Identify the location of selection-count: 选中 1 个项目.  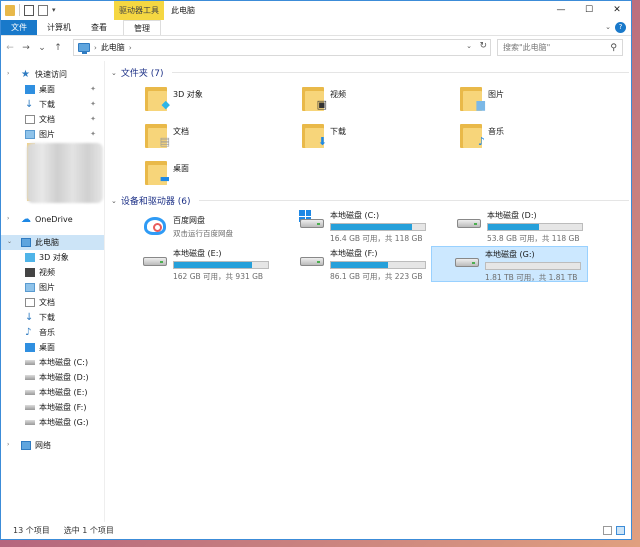
(88, 530).